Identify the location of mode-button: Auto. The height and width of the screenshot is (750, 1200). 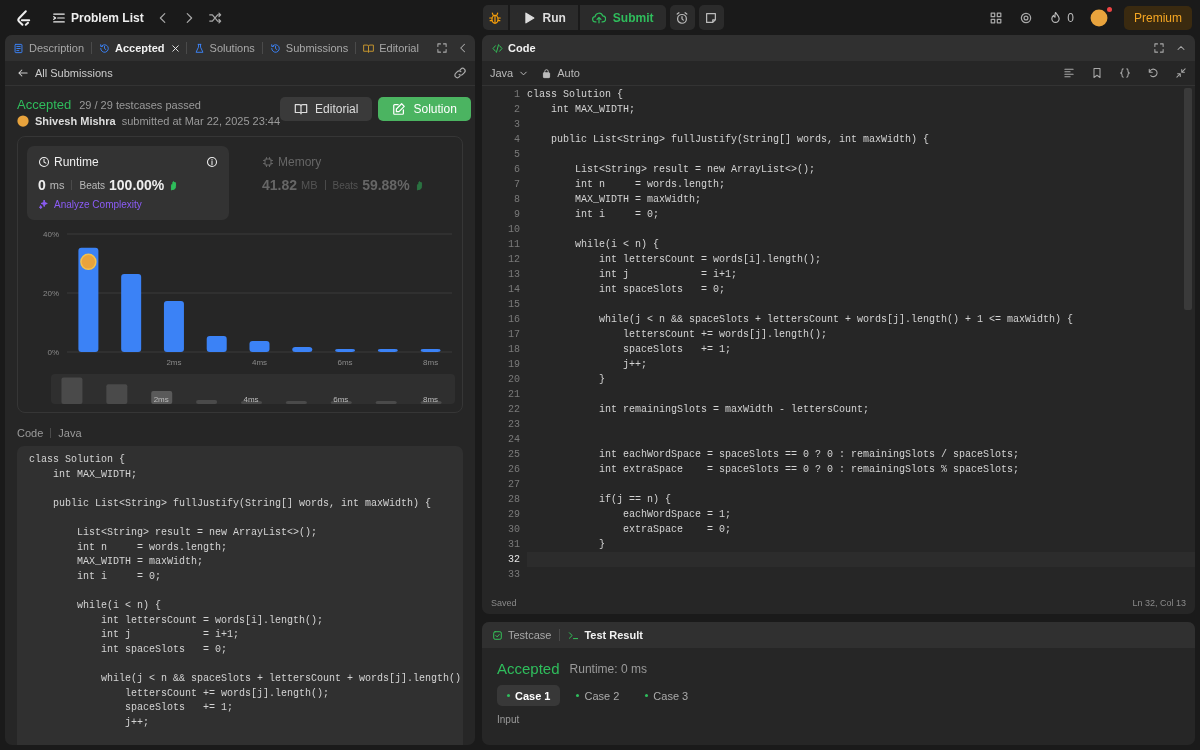
(560, 73).